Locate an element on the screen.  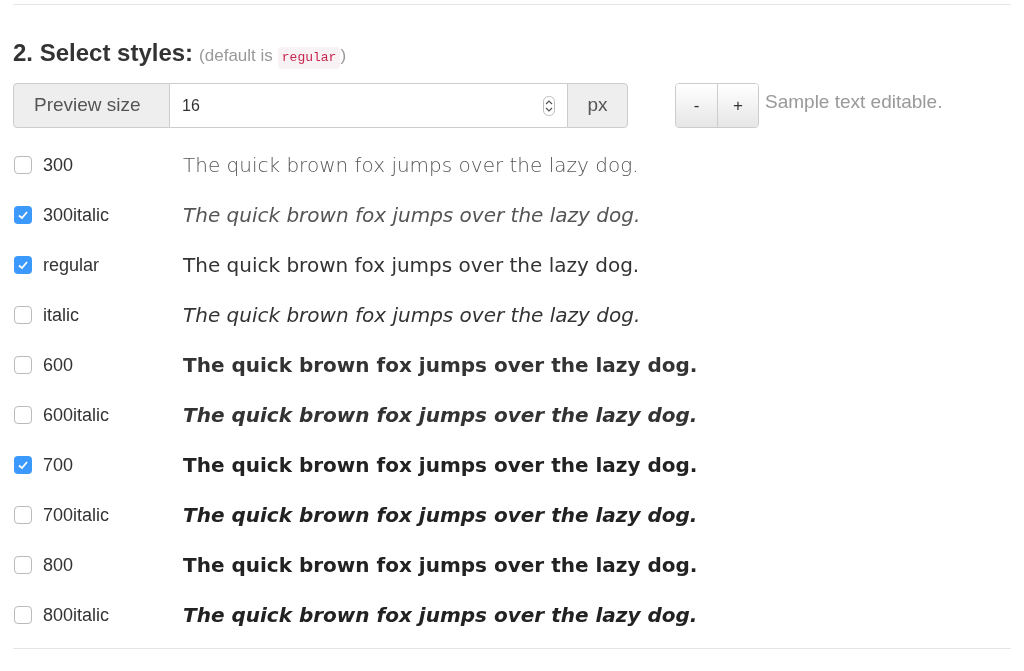
style-label: 300 is located at coordinates (59, 165).